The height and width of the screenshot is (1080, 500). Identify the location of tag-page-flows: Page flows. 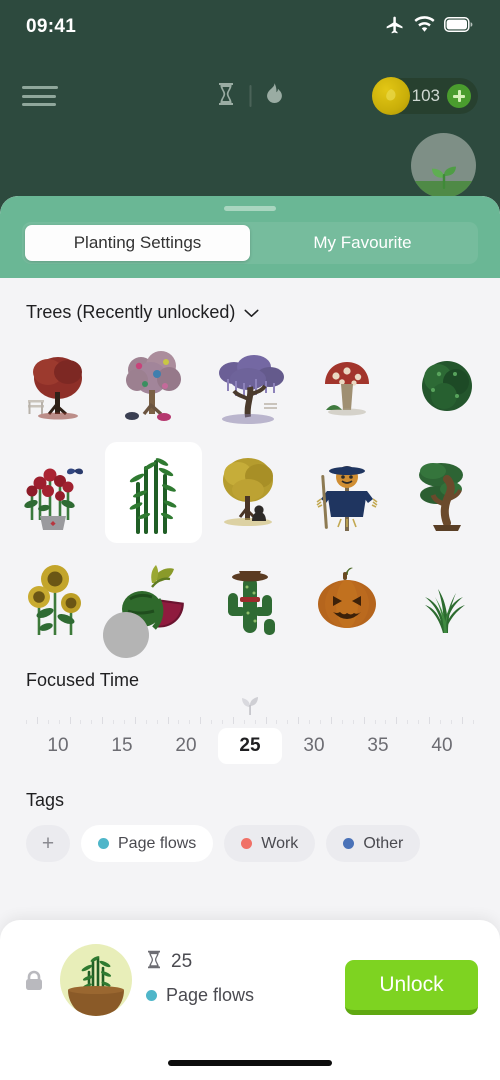
(147, 843).